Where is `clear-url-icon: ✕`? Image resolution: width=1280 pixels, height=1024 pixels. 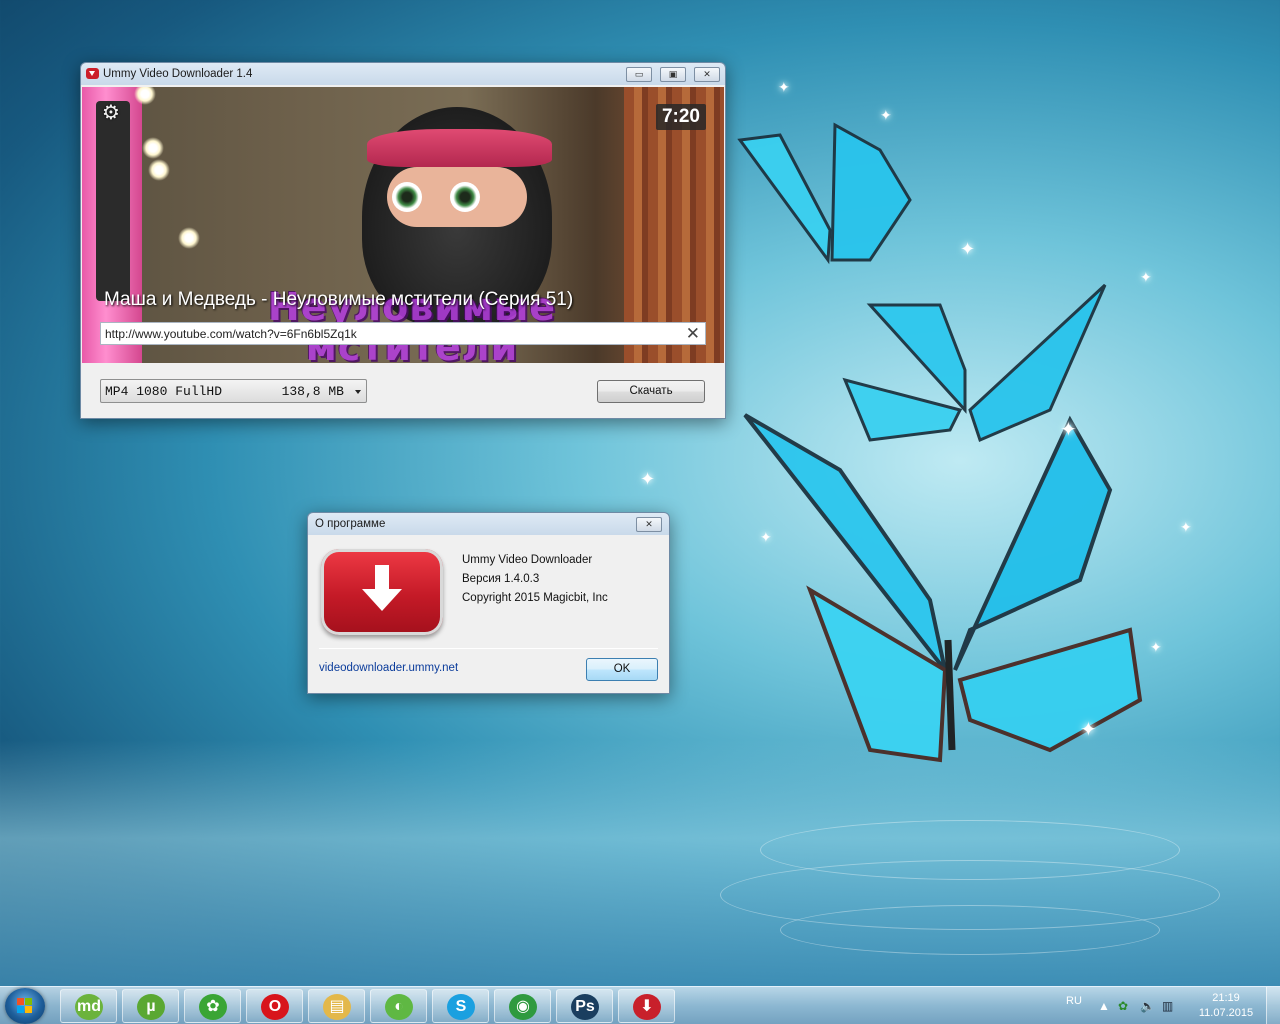 clear-url-icon: ✕ is located at coordinates (693, 333).